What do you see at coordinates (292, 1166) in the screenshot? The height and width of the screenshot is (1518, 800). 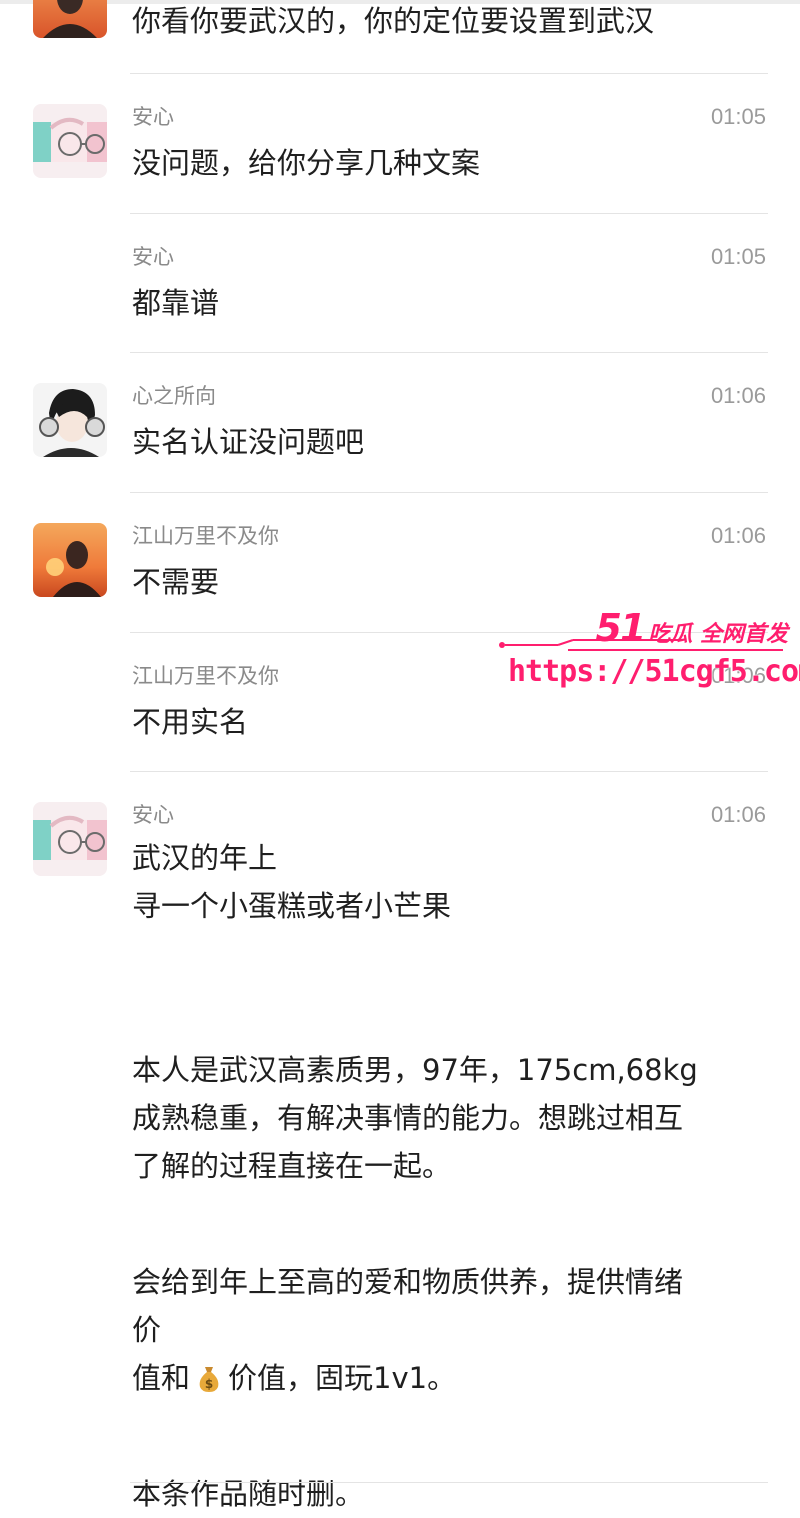 I see `message-line: 了解的过程直接在一起。` at bounding box center [292, 1166].